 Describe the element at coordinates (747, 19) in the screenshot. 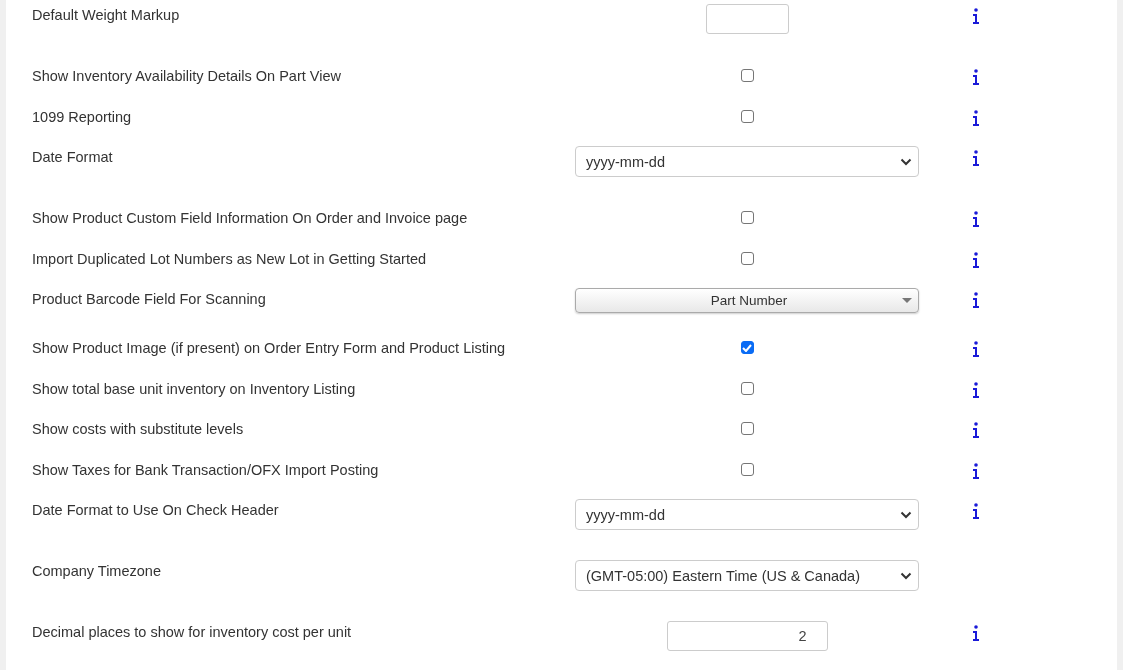

I see `input-field` at that location.